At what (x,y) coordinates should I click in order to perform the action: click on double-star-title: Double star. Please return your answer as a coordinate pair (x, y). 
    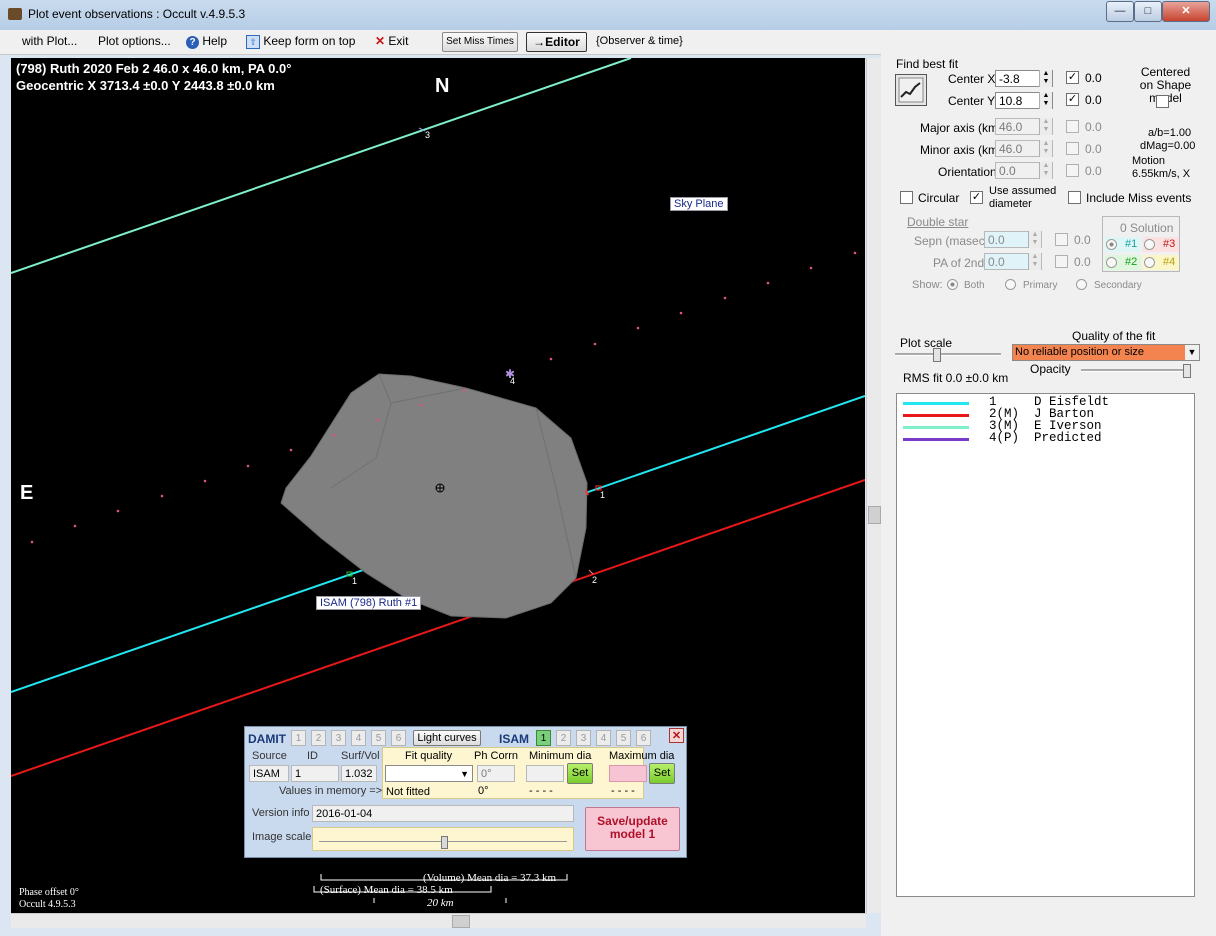
    Looking at the image, I should click on (938, 222).